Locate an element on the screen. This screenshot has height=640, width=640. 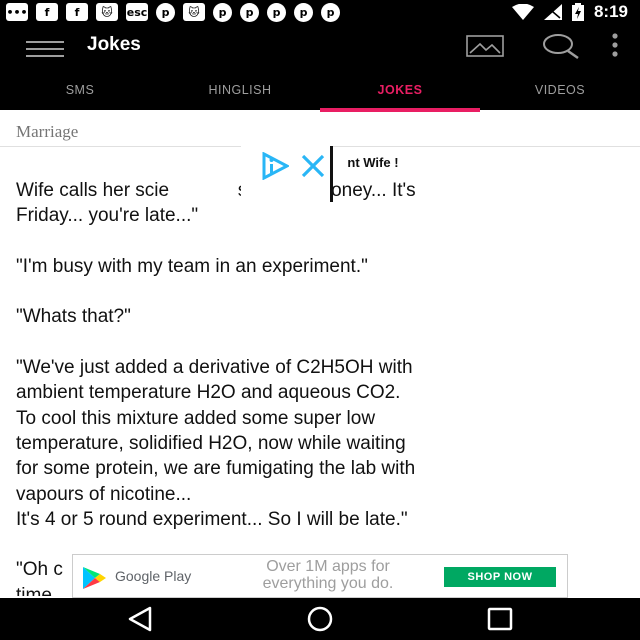
home-icon is located at coordinates (320, 619).